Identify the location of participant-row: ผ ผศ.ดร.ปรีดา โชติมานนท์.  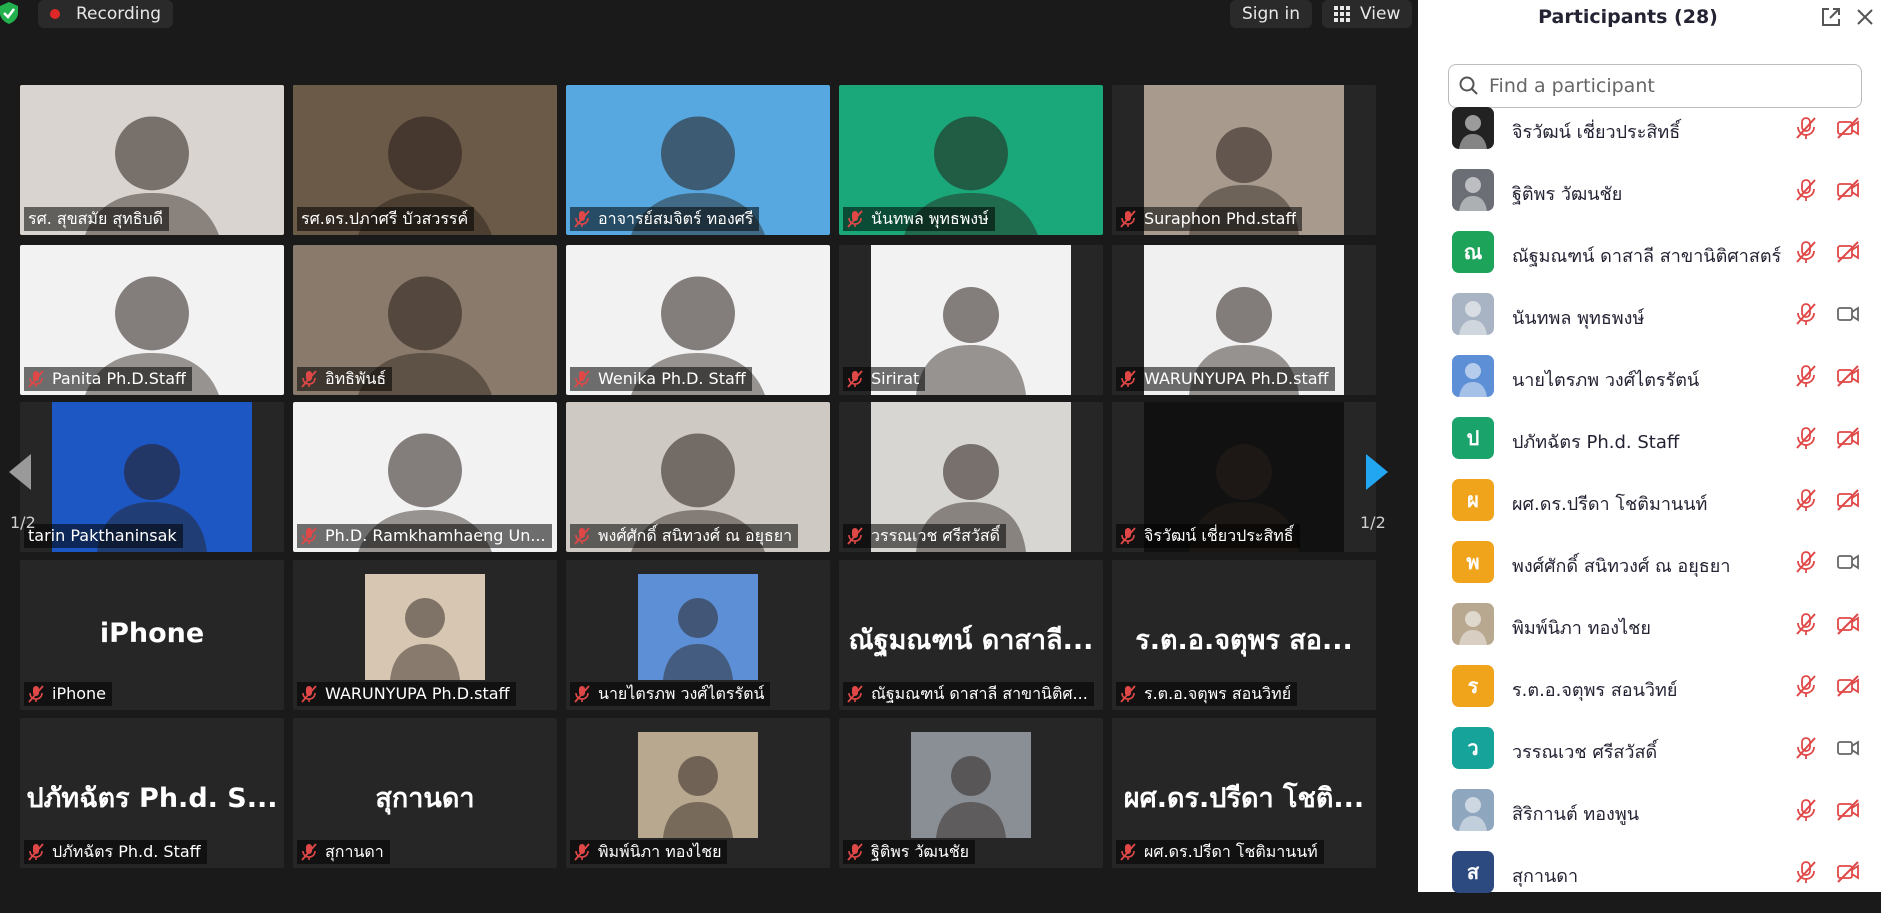
(1649, 510).